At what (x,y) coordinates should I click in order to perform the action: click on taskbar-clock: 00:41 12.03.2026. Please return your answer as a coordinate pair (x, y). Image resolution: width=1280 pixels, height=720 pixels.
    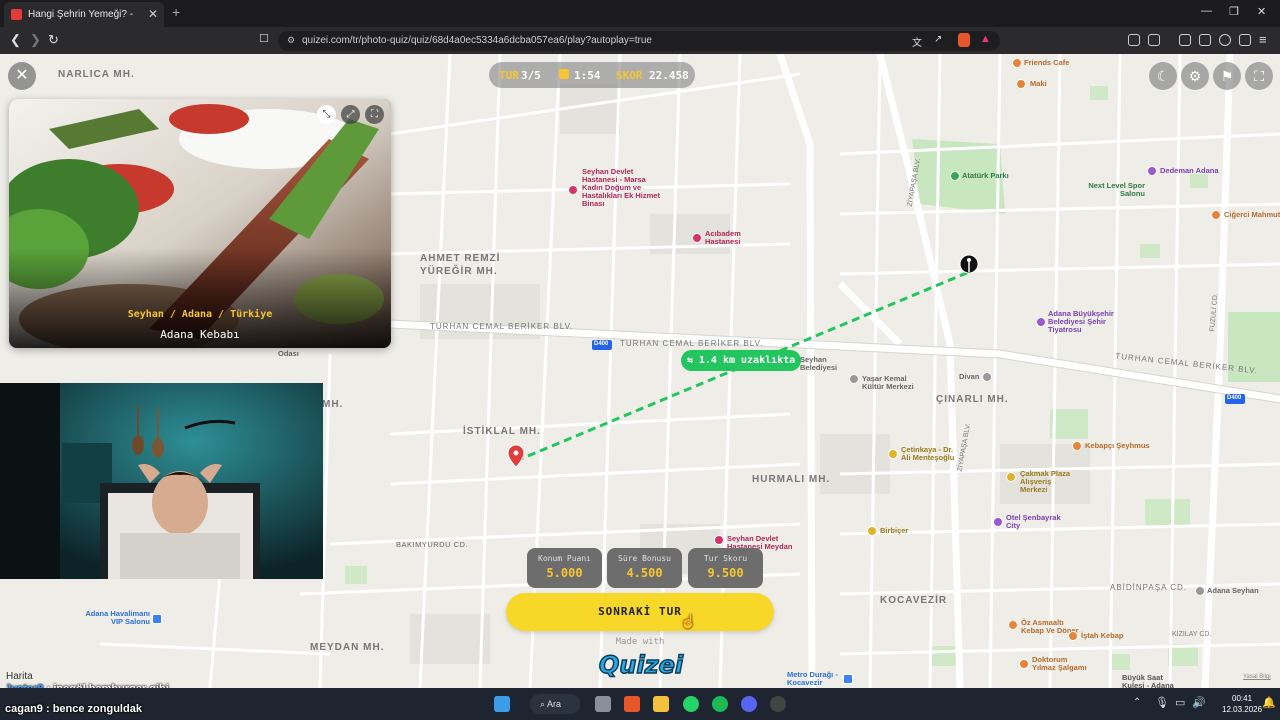
    Looking at the image, I should click on (1242, 704).